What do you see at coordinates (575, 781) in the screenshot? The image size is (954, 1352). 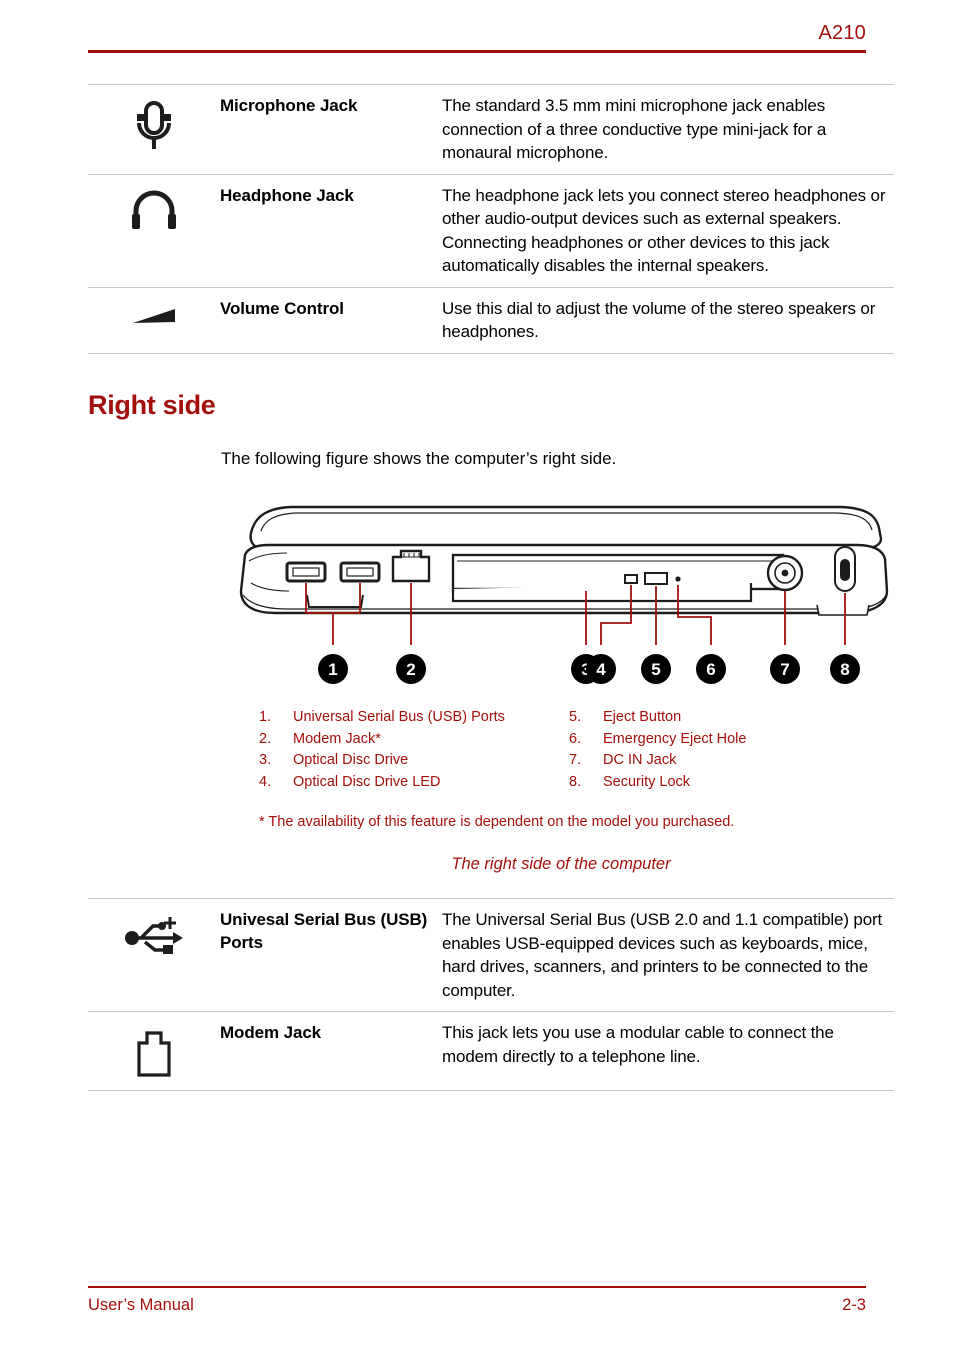 I see `legend-number: 8.` at bounding box center [575, 781].